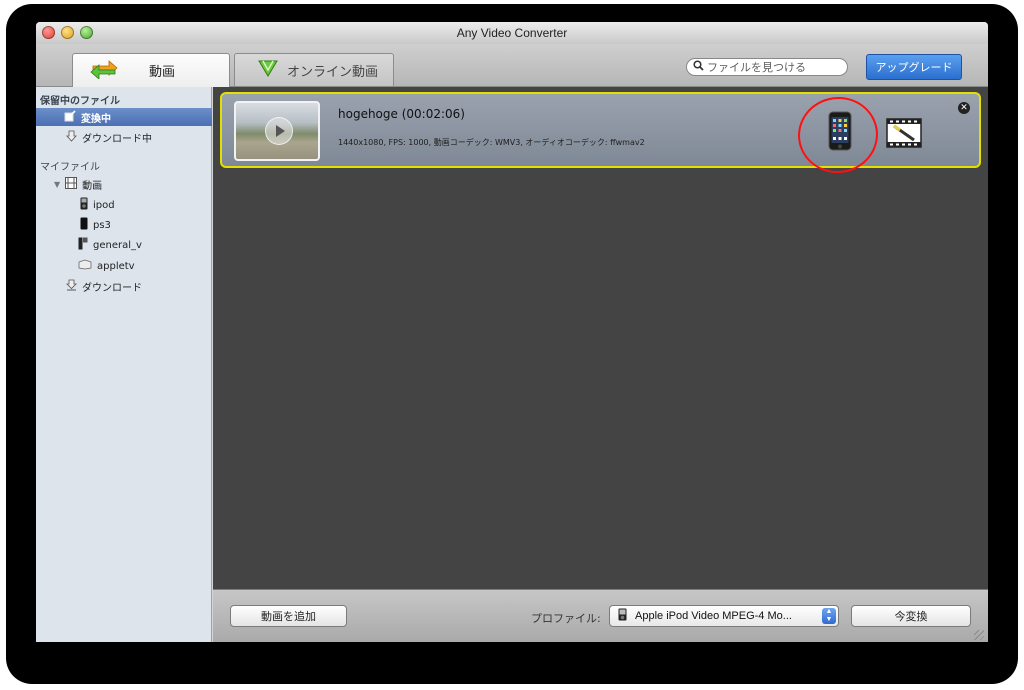 The height and width of the screenshot is (690, 1024). I want to click on ps3-icon, so click(84, 225).